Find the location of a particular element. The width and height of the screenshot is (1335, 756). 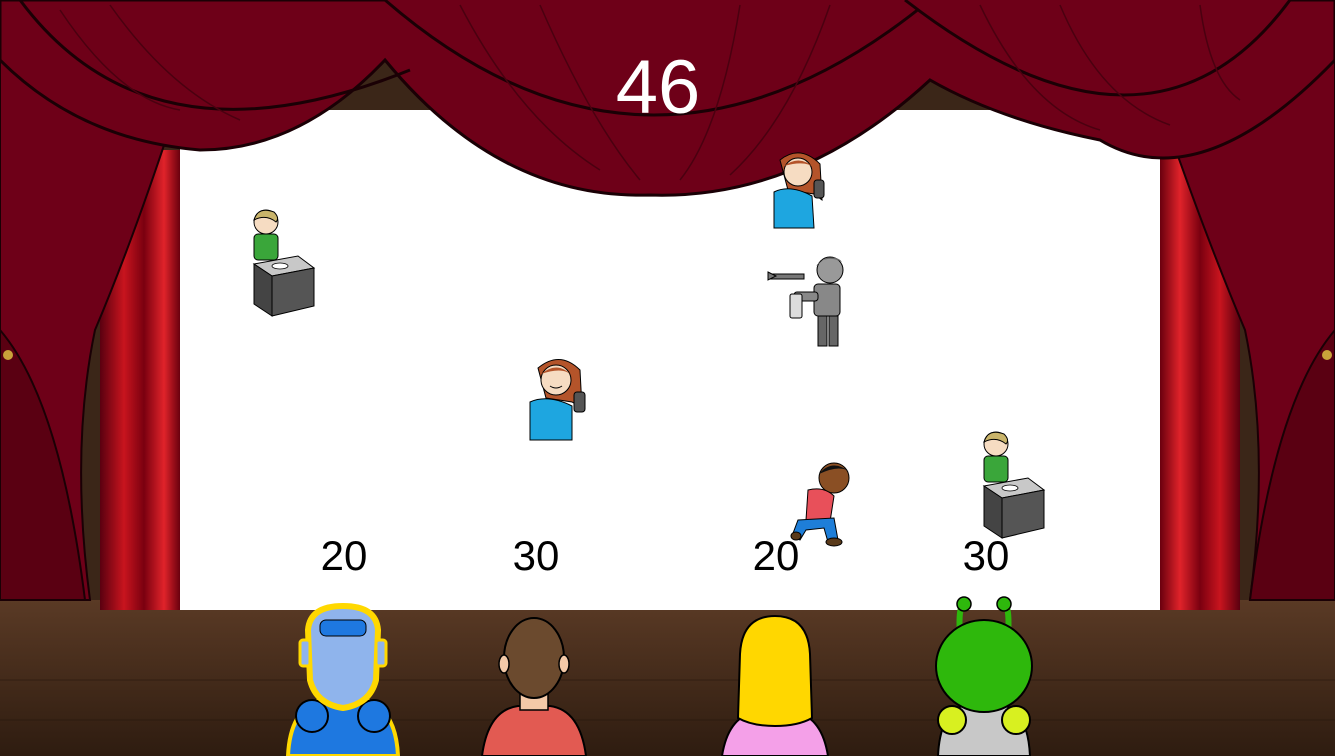

countdown-timer: 46 is located at coordinates (658, 87).